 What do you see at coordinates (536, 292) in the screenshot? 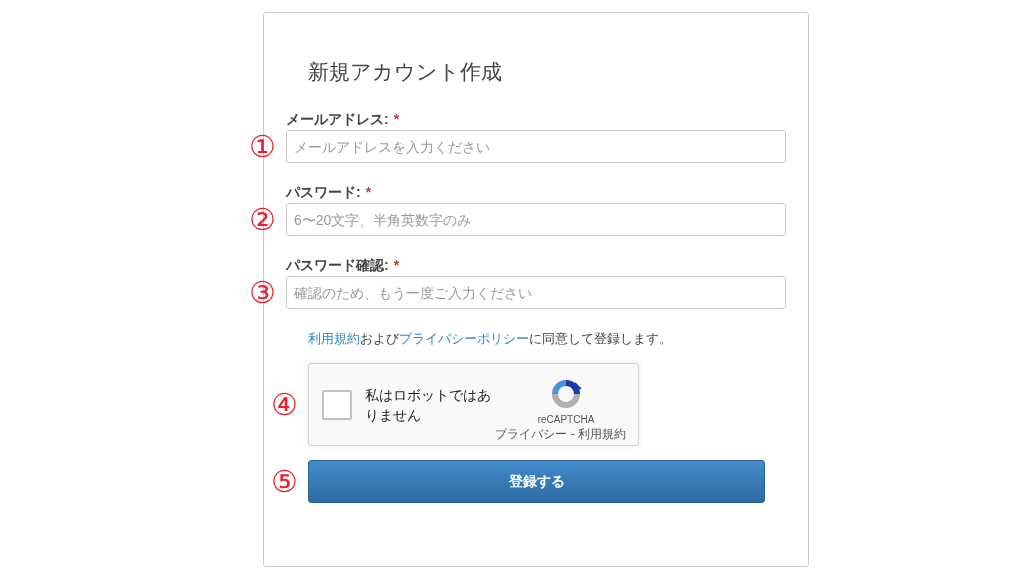
I see `text-field: 確認のため、もう一度ご入力ください` at bounding box center [536, 292].